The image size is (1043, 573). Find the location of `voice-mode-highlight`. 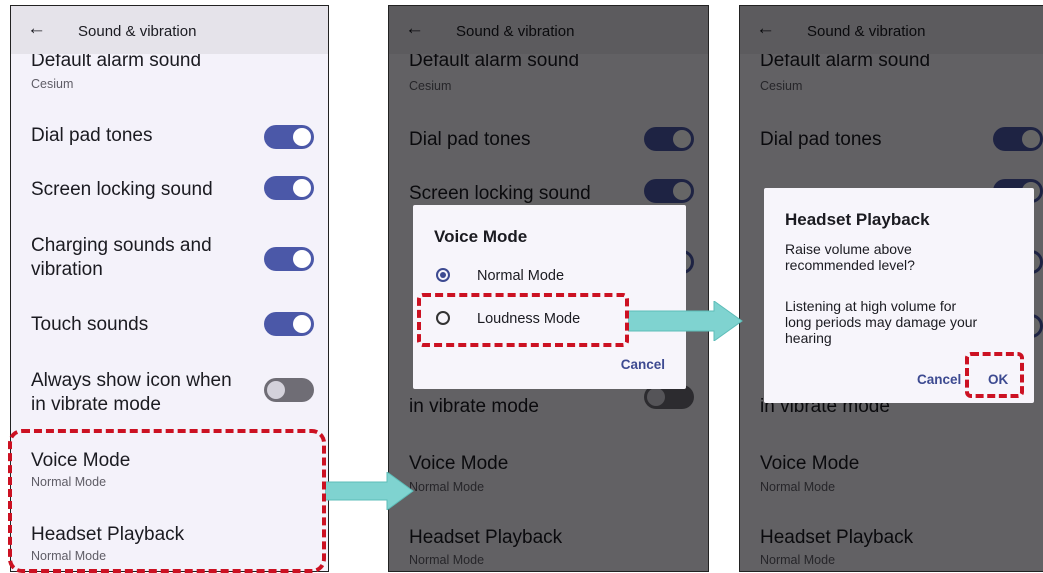

voice-mode-highlight is located at coordinates (167, 501).